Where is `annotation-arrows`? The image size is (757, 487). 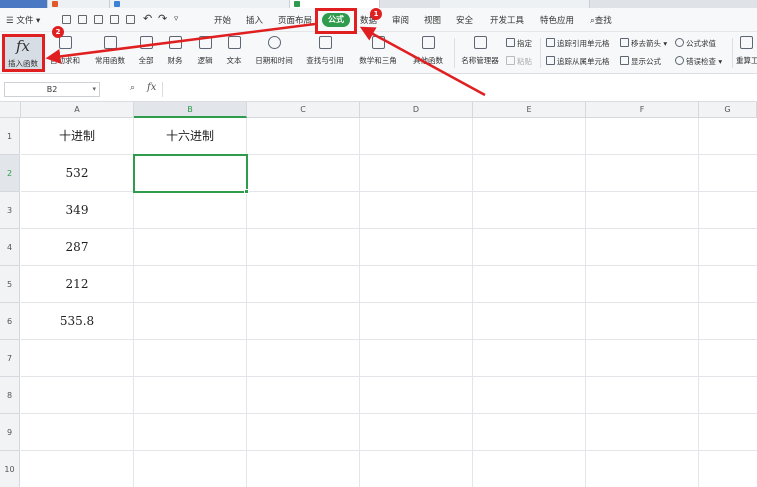 annotation-arrows is located at coordinates (265, 59).